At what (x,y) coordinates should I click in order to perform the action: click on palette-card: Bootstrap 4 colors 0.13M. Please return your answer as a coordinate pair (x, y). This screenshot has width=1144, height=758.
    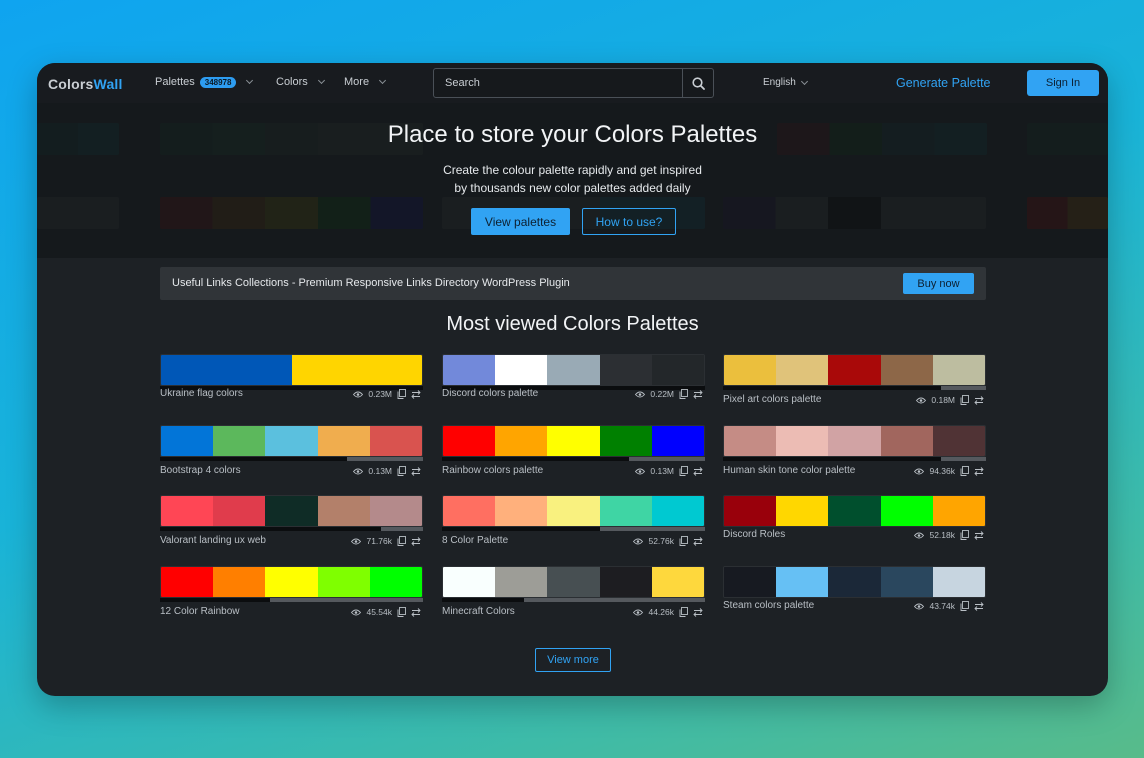
    Looking at the image, I should click on (291, 456).